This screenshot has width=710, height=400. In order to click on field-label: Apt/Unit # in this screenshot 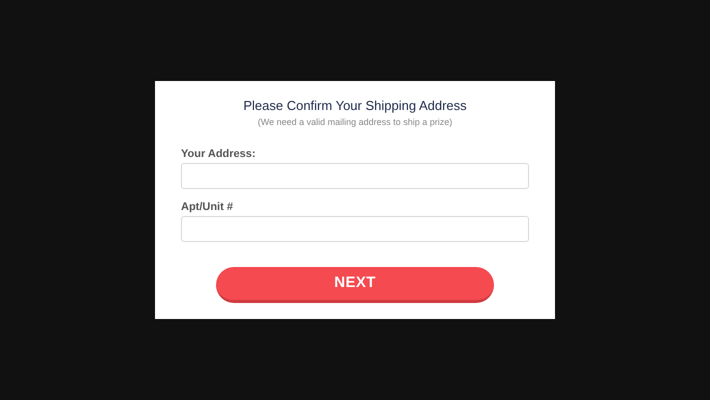, I will do `click(207, 207)`.